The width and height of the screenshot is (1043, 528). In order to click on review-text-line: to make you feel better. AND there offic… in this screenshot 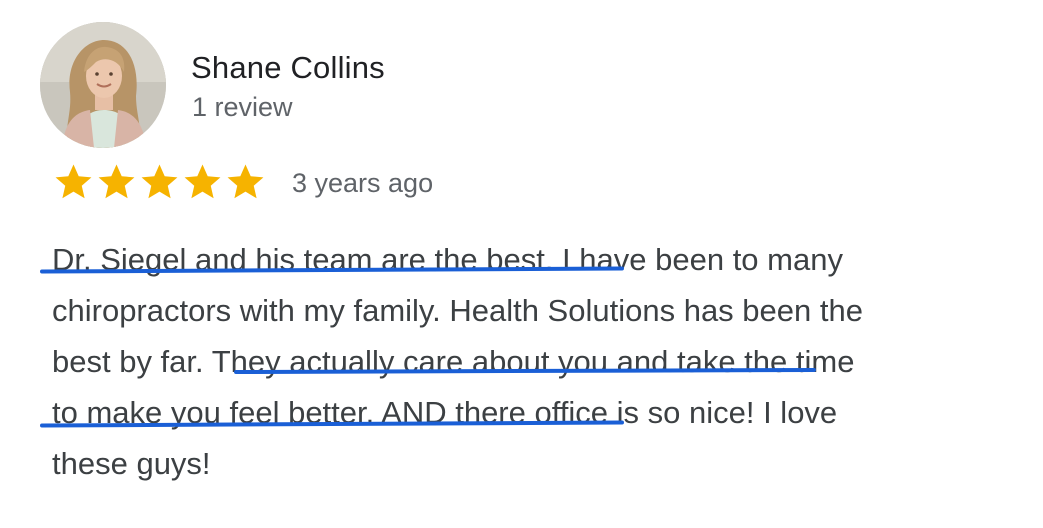, I will do `click(445, 412)`.